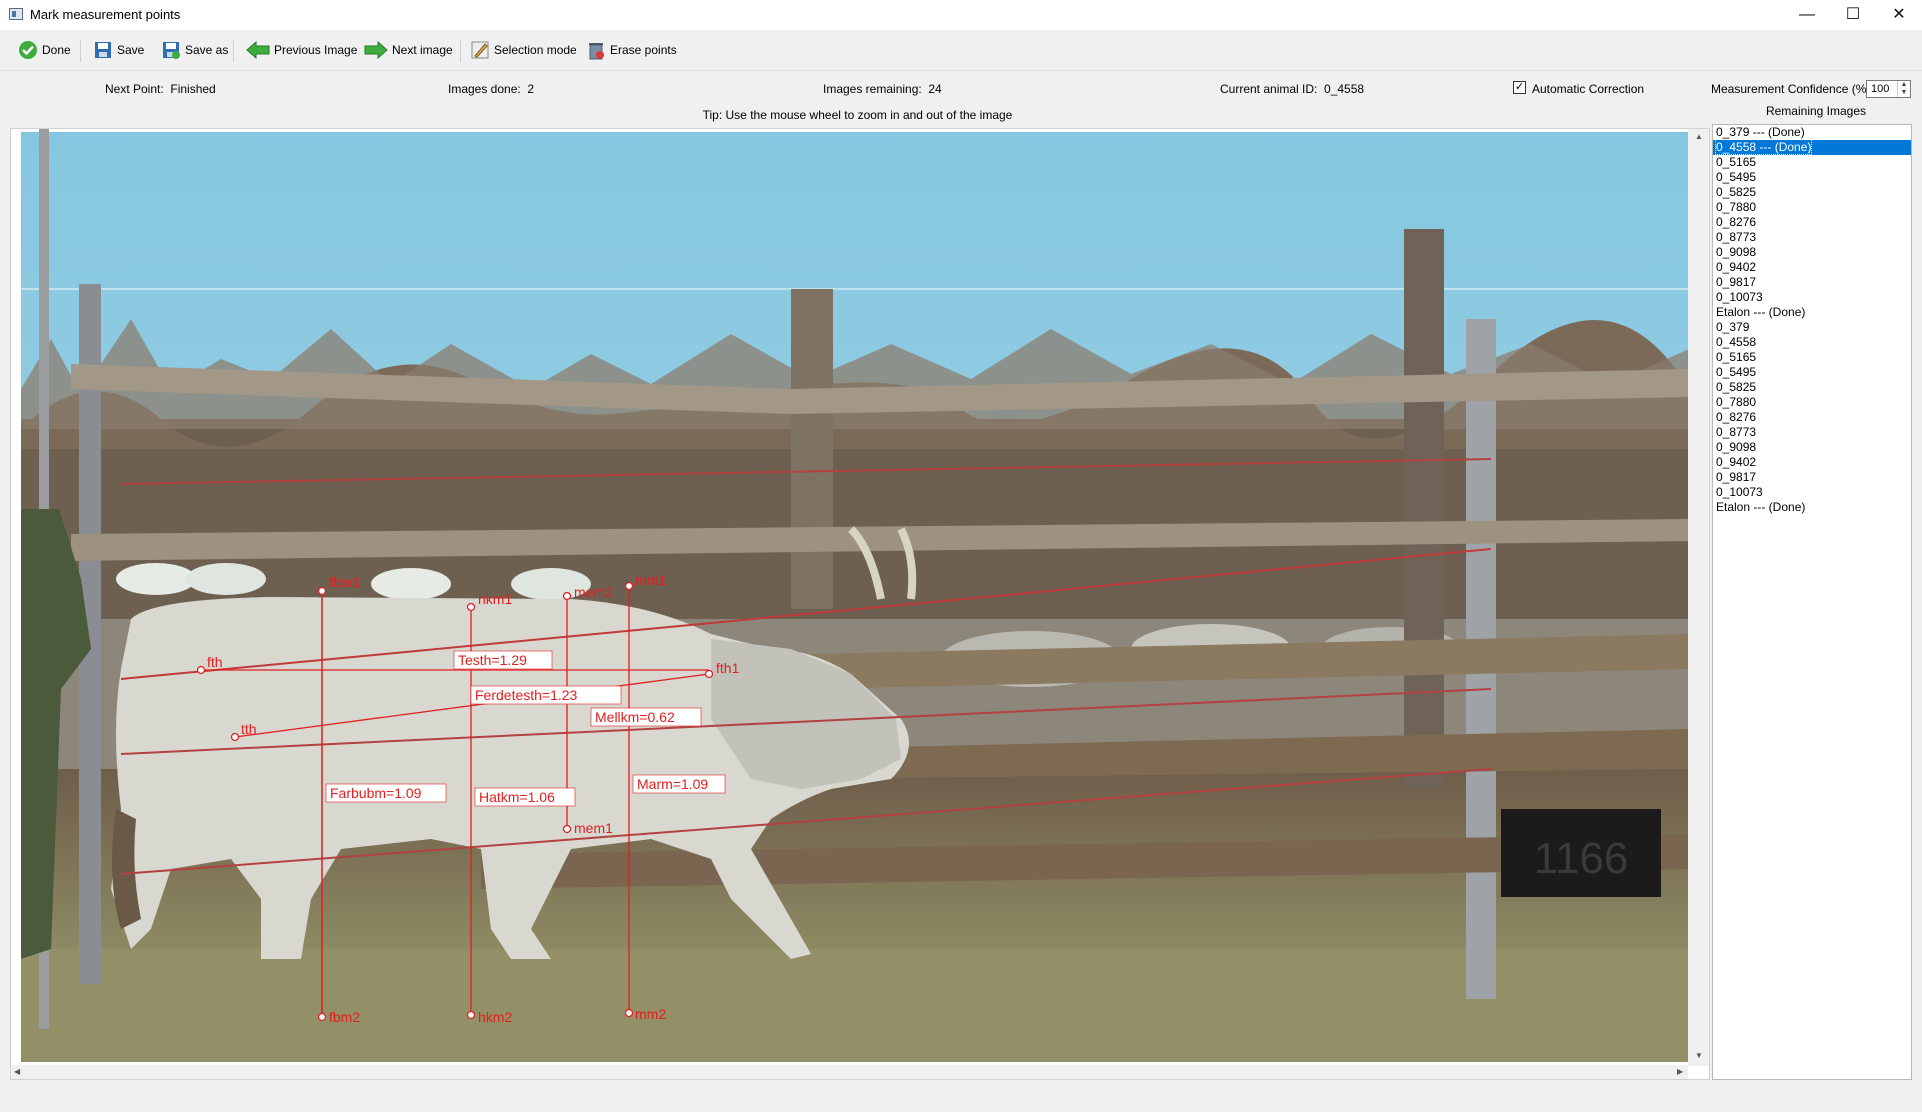  Describe the element at coordinates (1853, 15) in the screenshot. I see `maximize-button: ☐` at that location.